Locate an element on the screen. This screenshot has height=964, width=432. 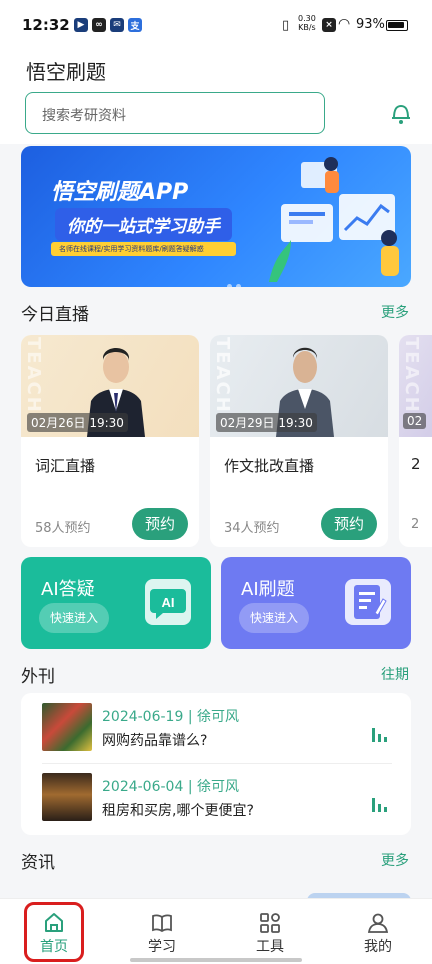
journal-item: 2024-06-04 | 徐可风 租房和买房,哪个更便宜? is located at coordinates (216, 798).